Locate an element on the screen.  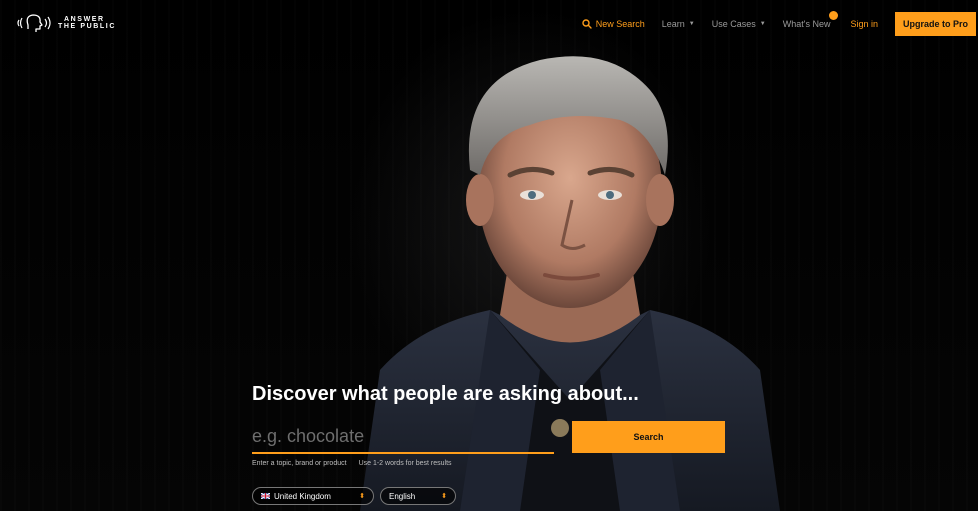
search-input is located at coordinates (403, 436).